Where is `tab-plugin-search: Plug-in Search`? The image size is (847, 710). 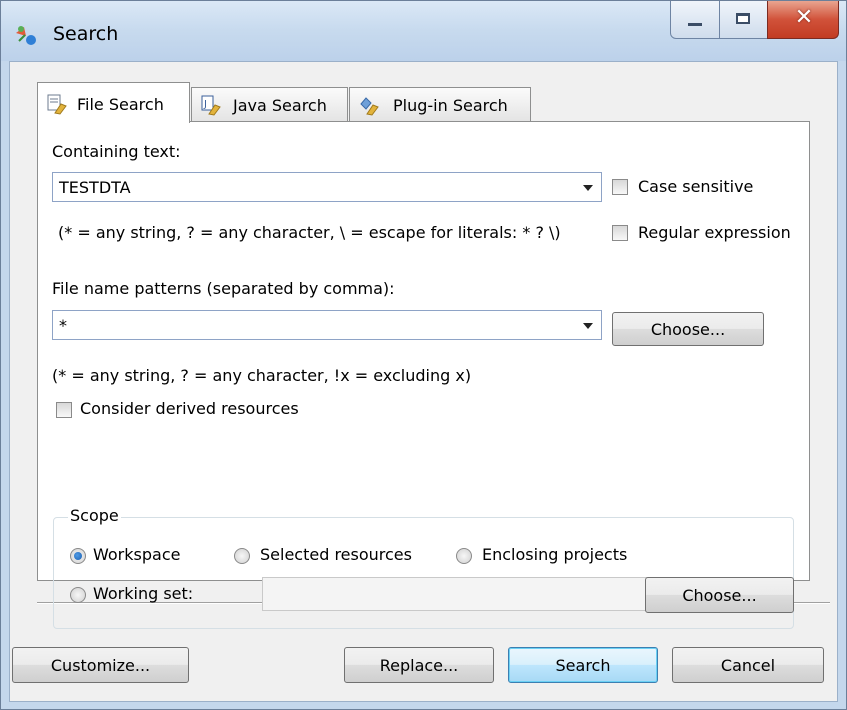 tab-plugin-search: Plug-in Search is located at coordinates (440, 104).